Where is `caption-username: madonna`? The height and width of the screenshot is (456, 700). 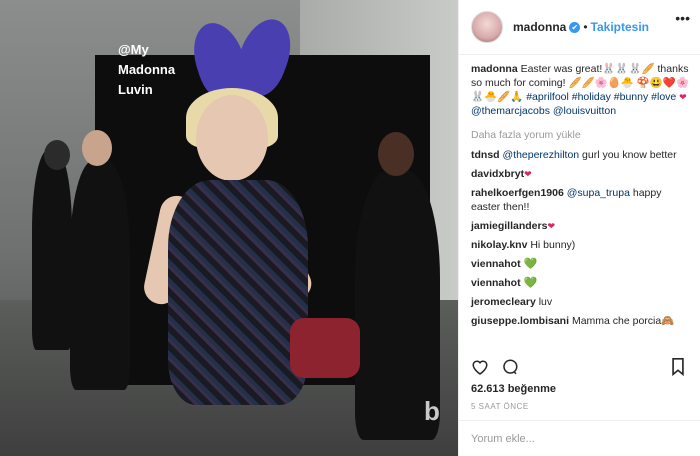
caption-username: madonna is located at coordinates (494, 69).